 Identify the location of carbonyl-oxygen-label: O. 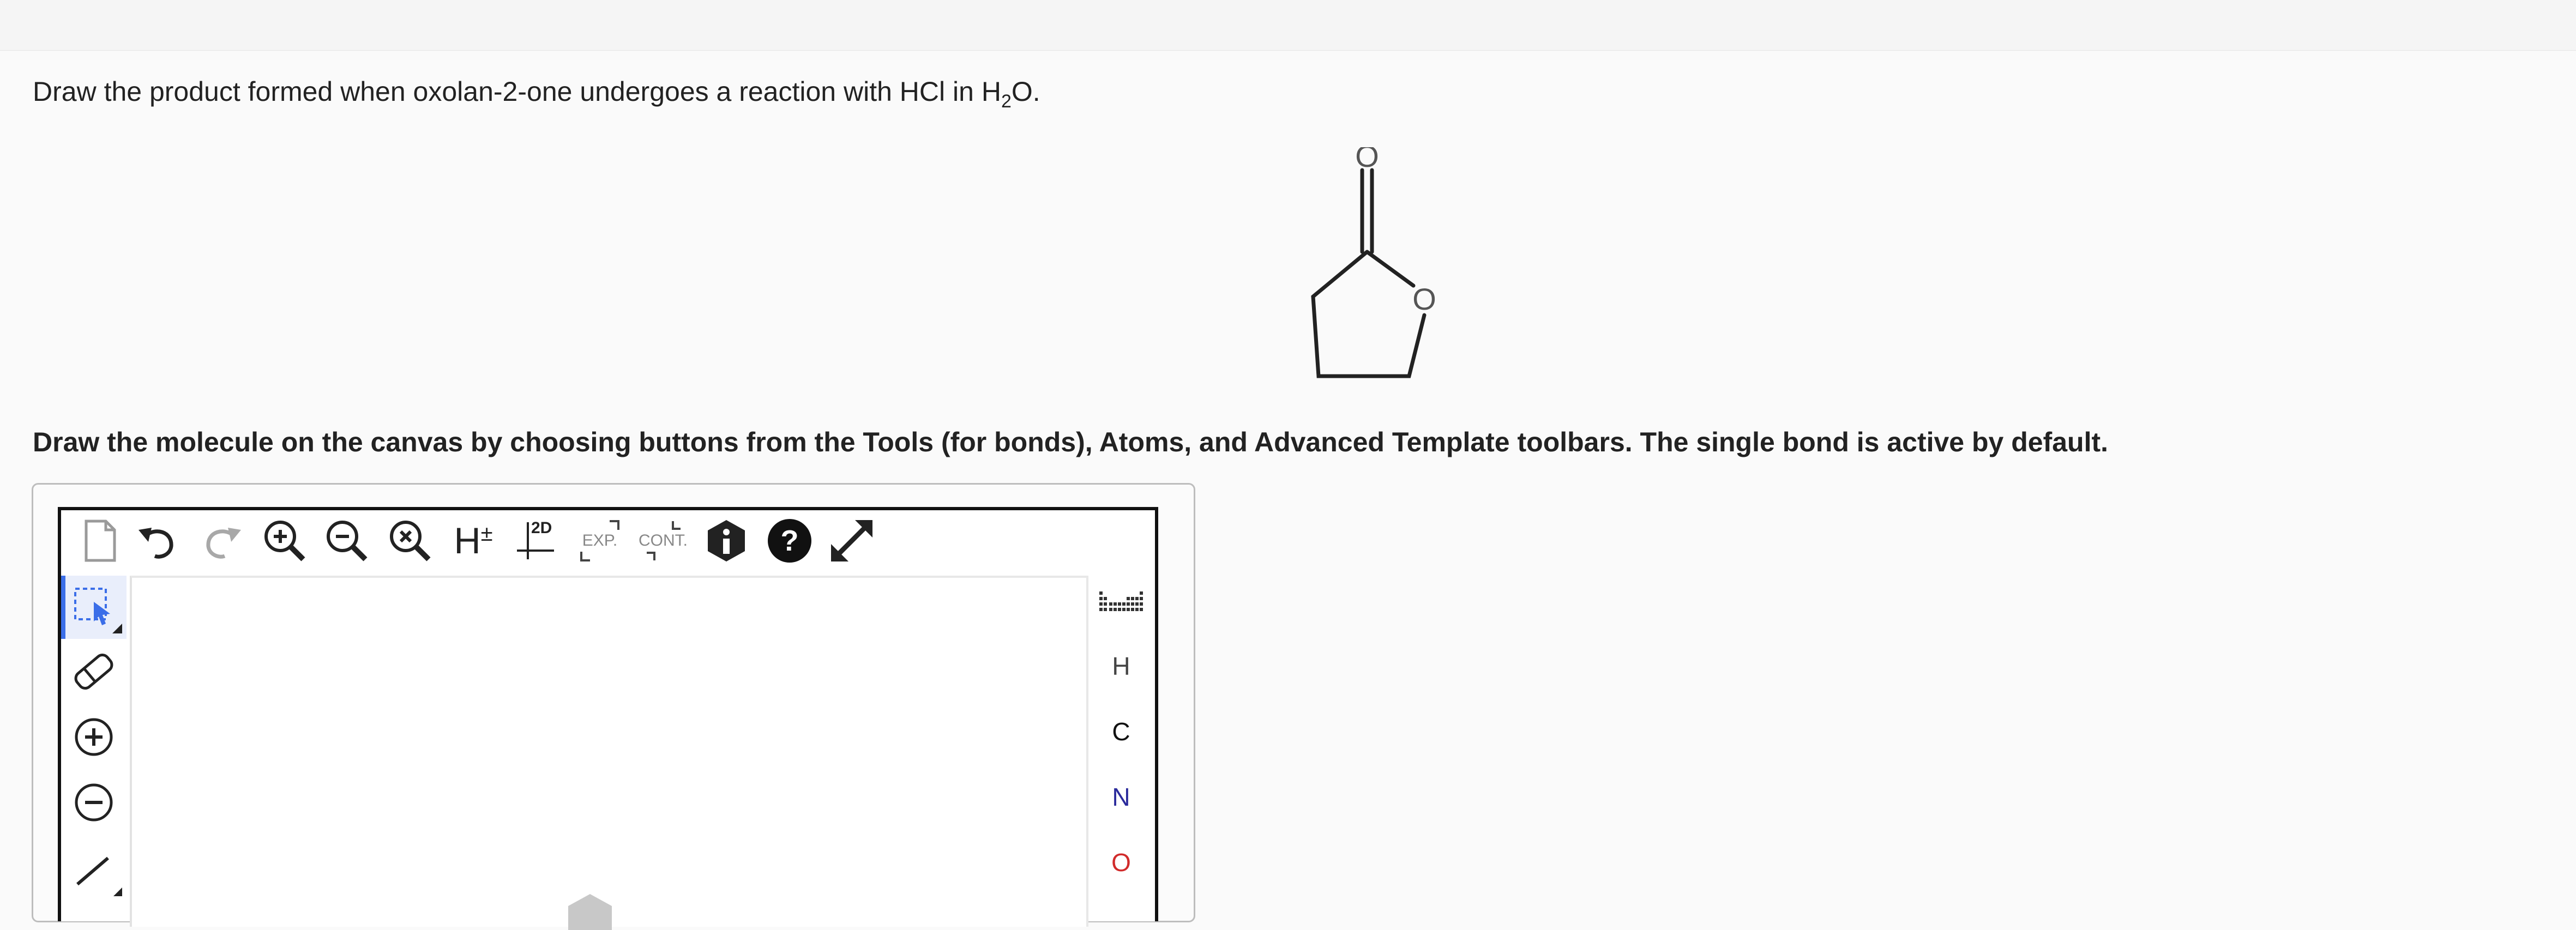
(1367, 160).